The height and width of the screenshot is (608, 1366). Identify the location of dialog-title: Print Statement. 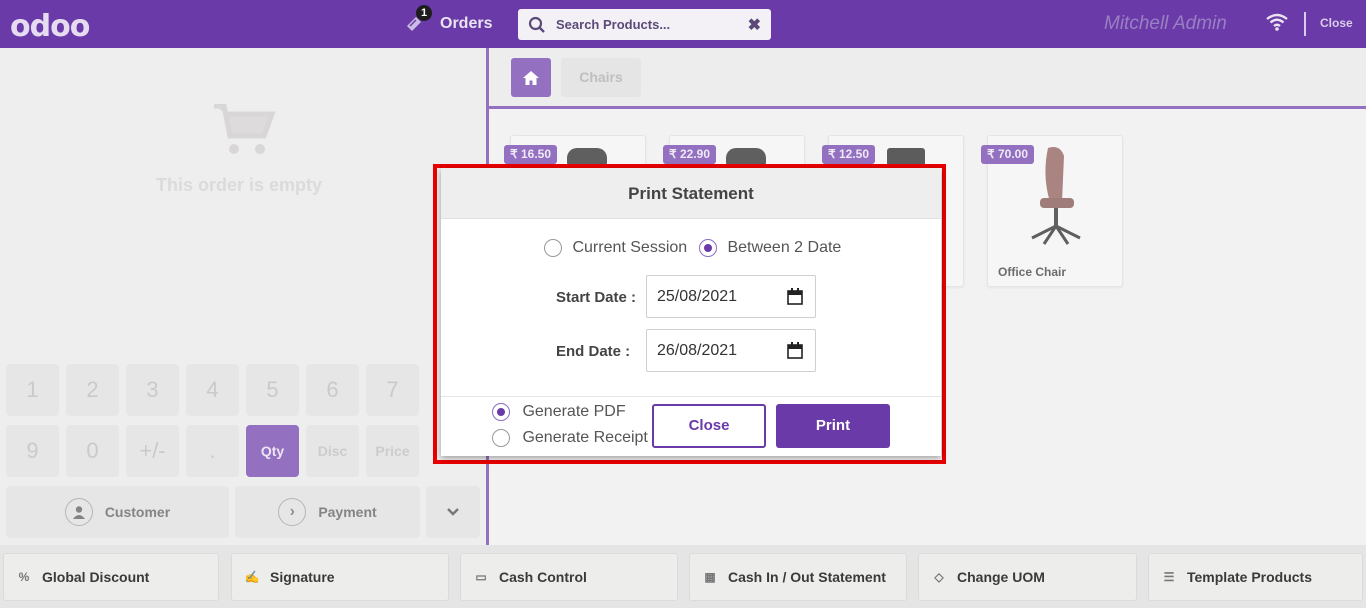
(691, 193).